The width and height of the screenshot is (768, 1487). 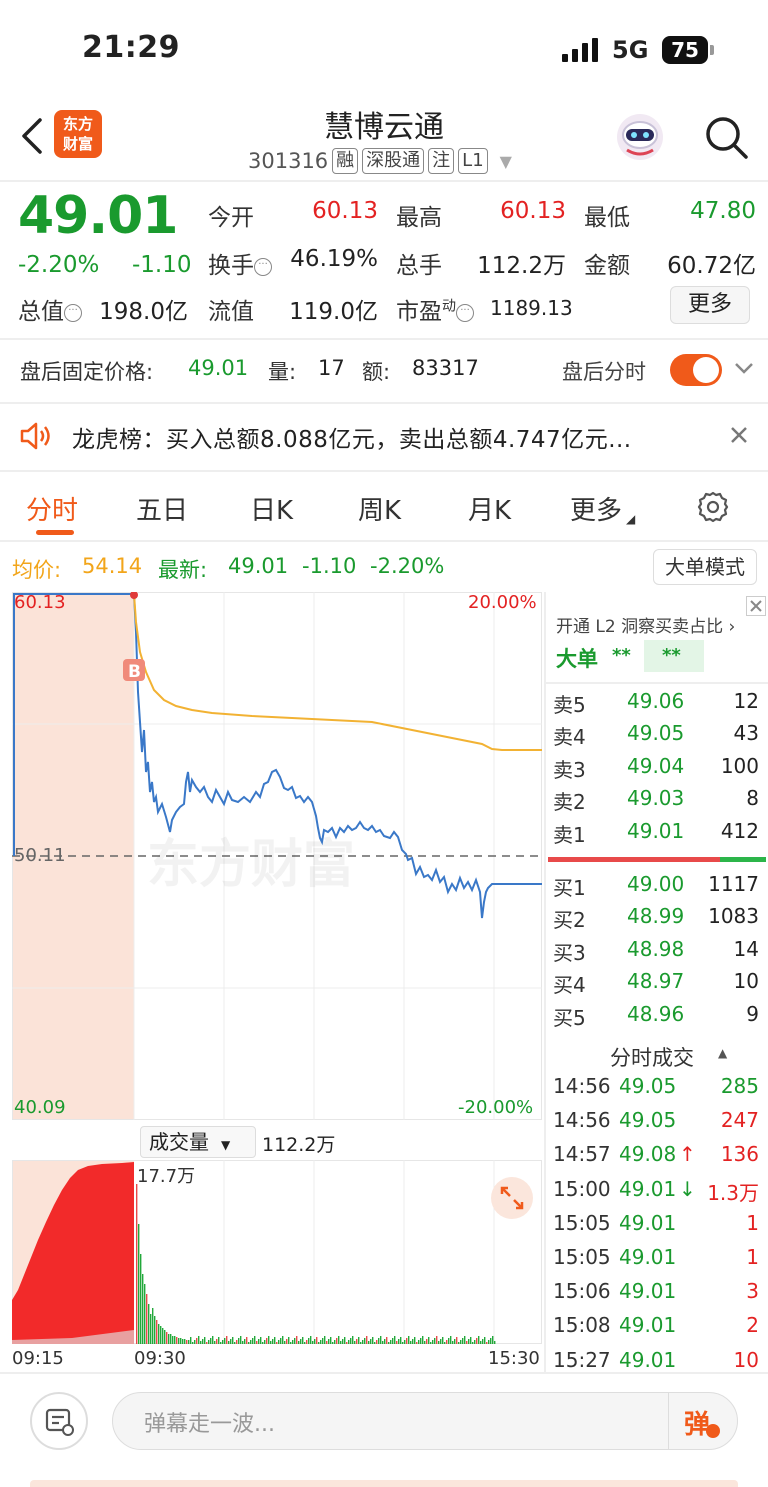 What do you see at coordinates (656, 802) in the screenshot?
I see `ask-row: 卖2 49.03 8` at bounding box center [656, 802].